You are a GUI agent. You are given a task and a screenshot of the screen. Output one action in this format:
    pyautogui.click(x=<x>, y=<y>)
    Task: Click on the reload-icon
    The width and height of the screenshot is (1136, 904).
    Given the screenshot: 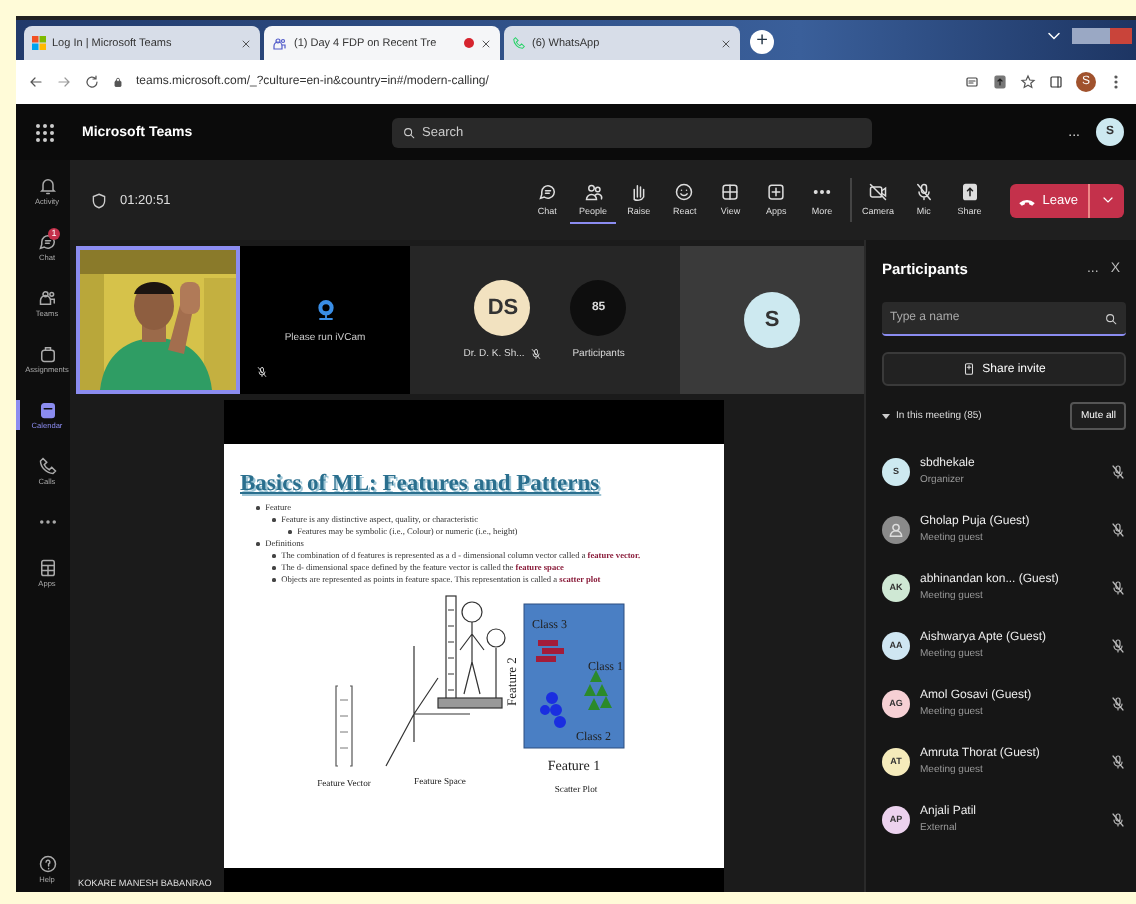 What is the action you would take?
    pyautogui.click(x=92, y=82)
    